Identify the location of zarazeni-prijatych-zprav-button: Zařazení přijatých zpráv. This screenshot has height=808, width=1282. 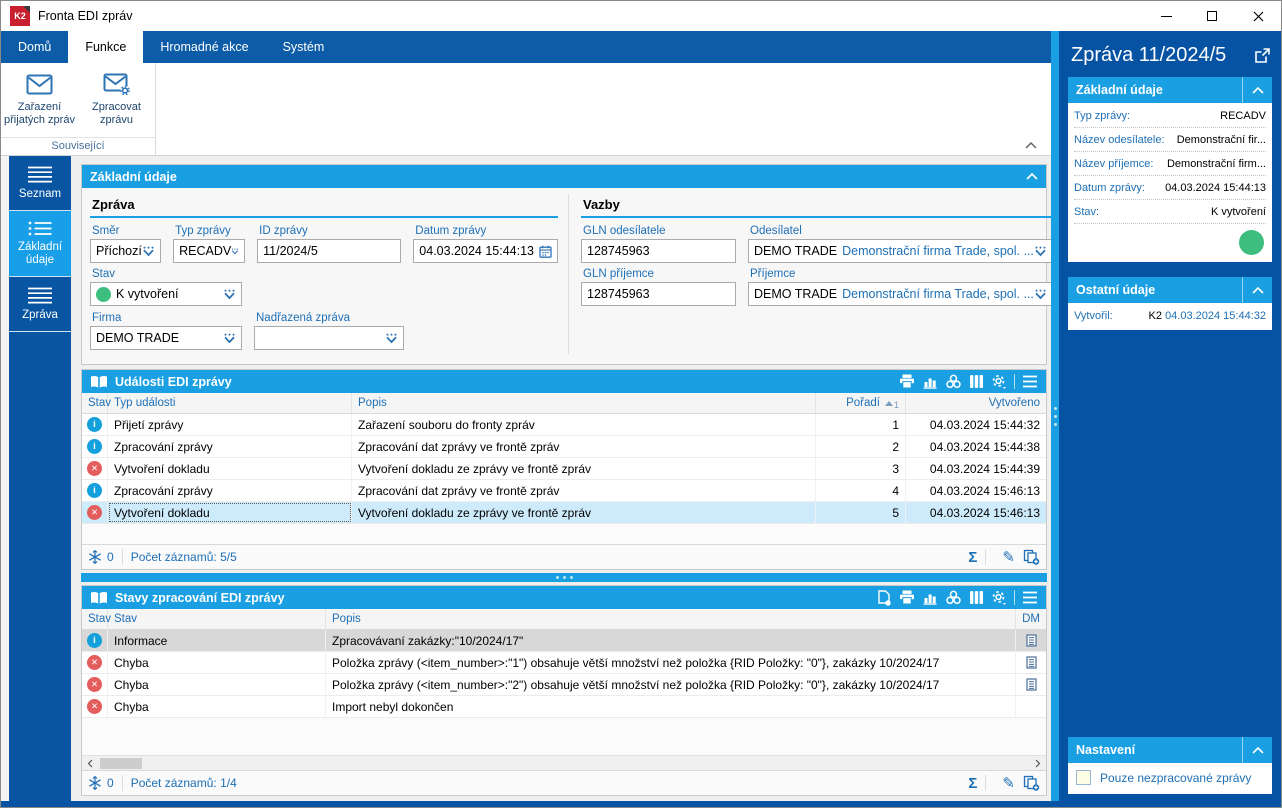
(39, 100).